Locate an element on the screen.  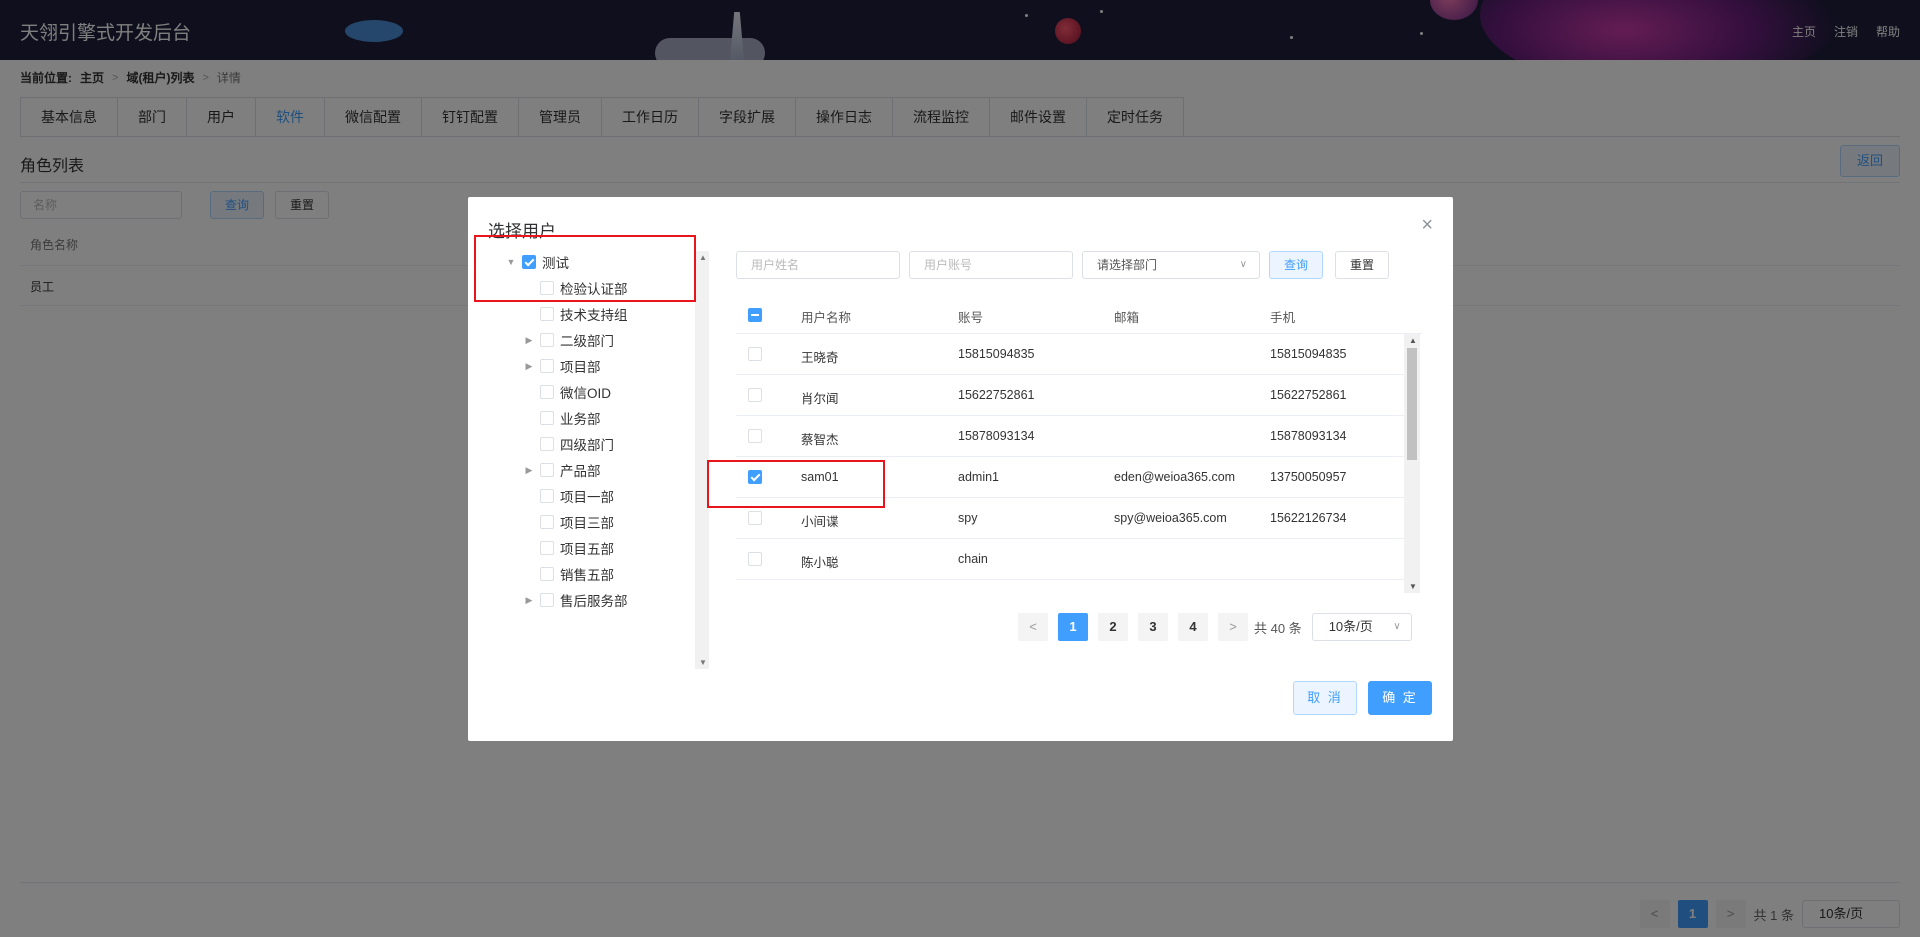
tree-node: 检验认证部 is located at coordinates (576, 288).